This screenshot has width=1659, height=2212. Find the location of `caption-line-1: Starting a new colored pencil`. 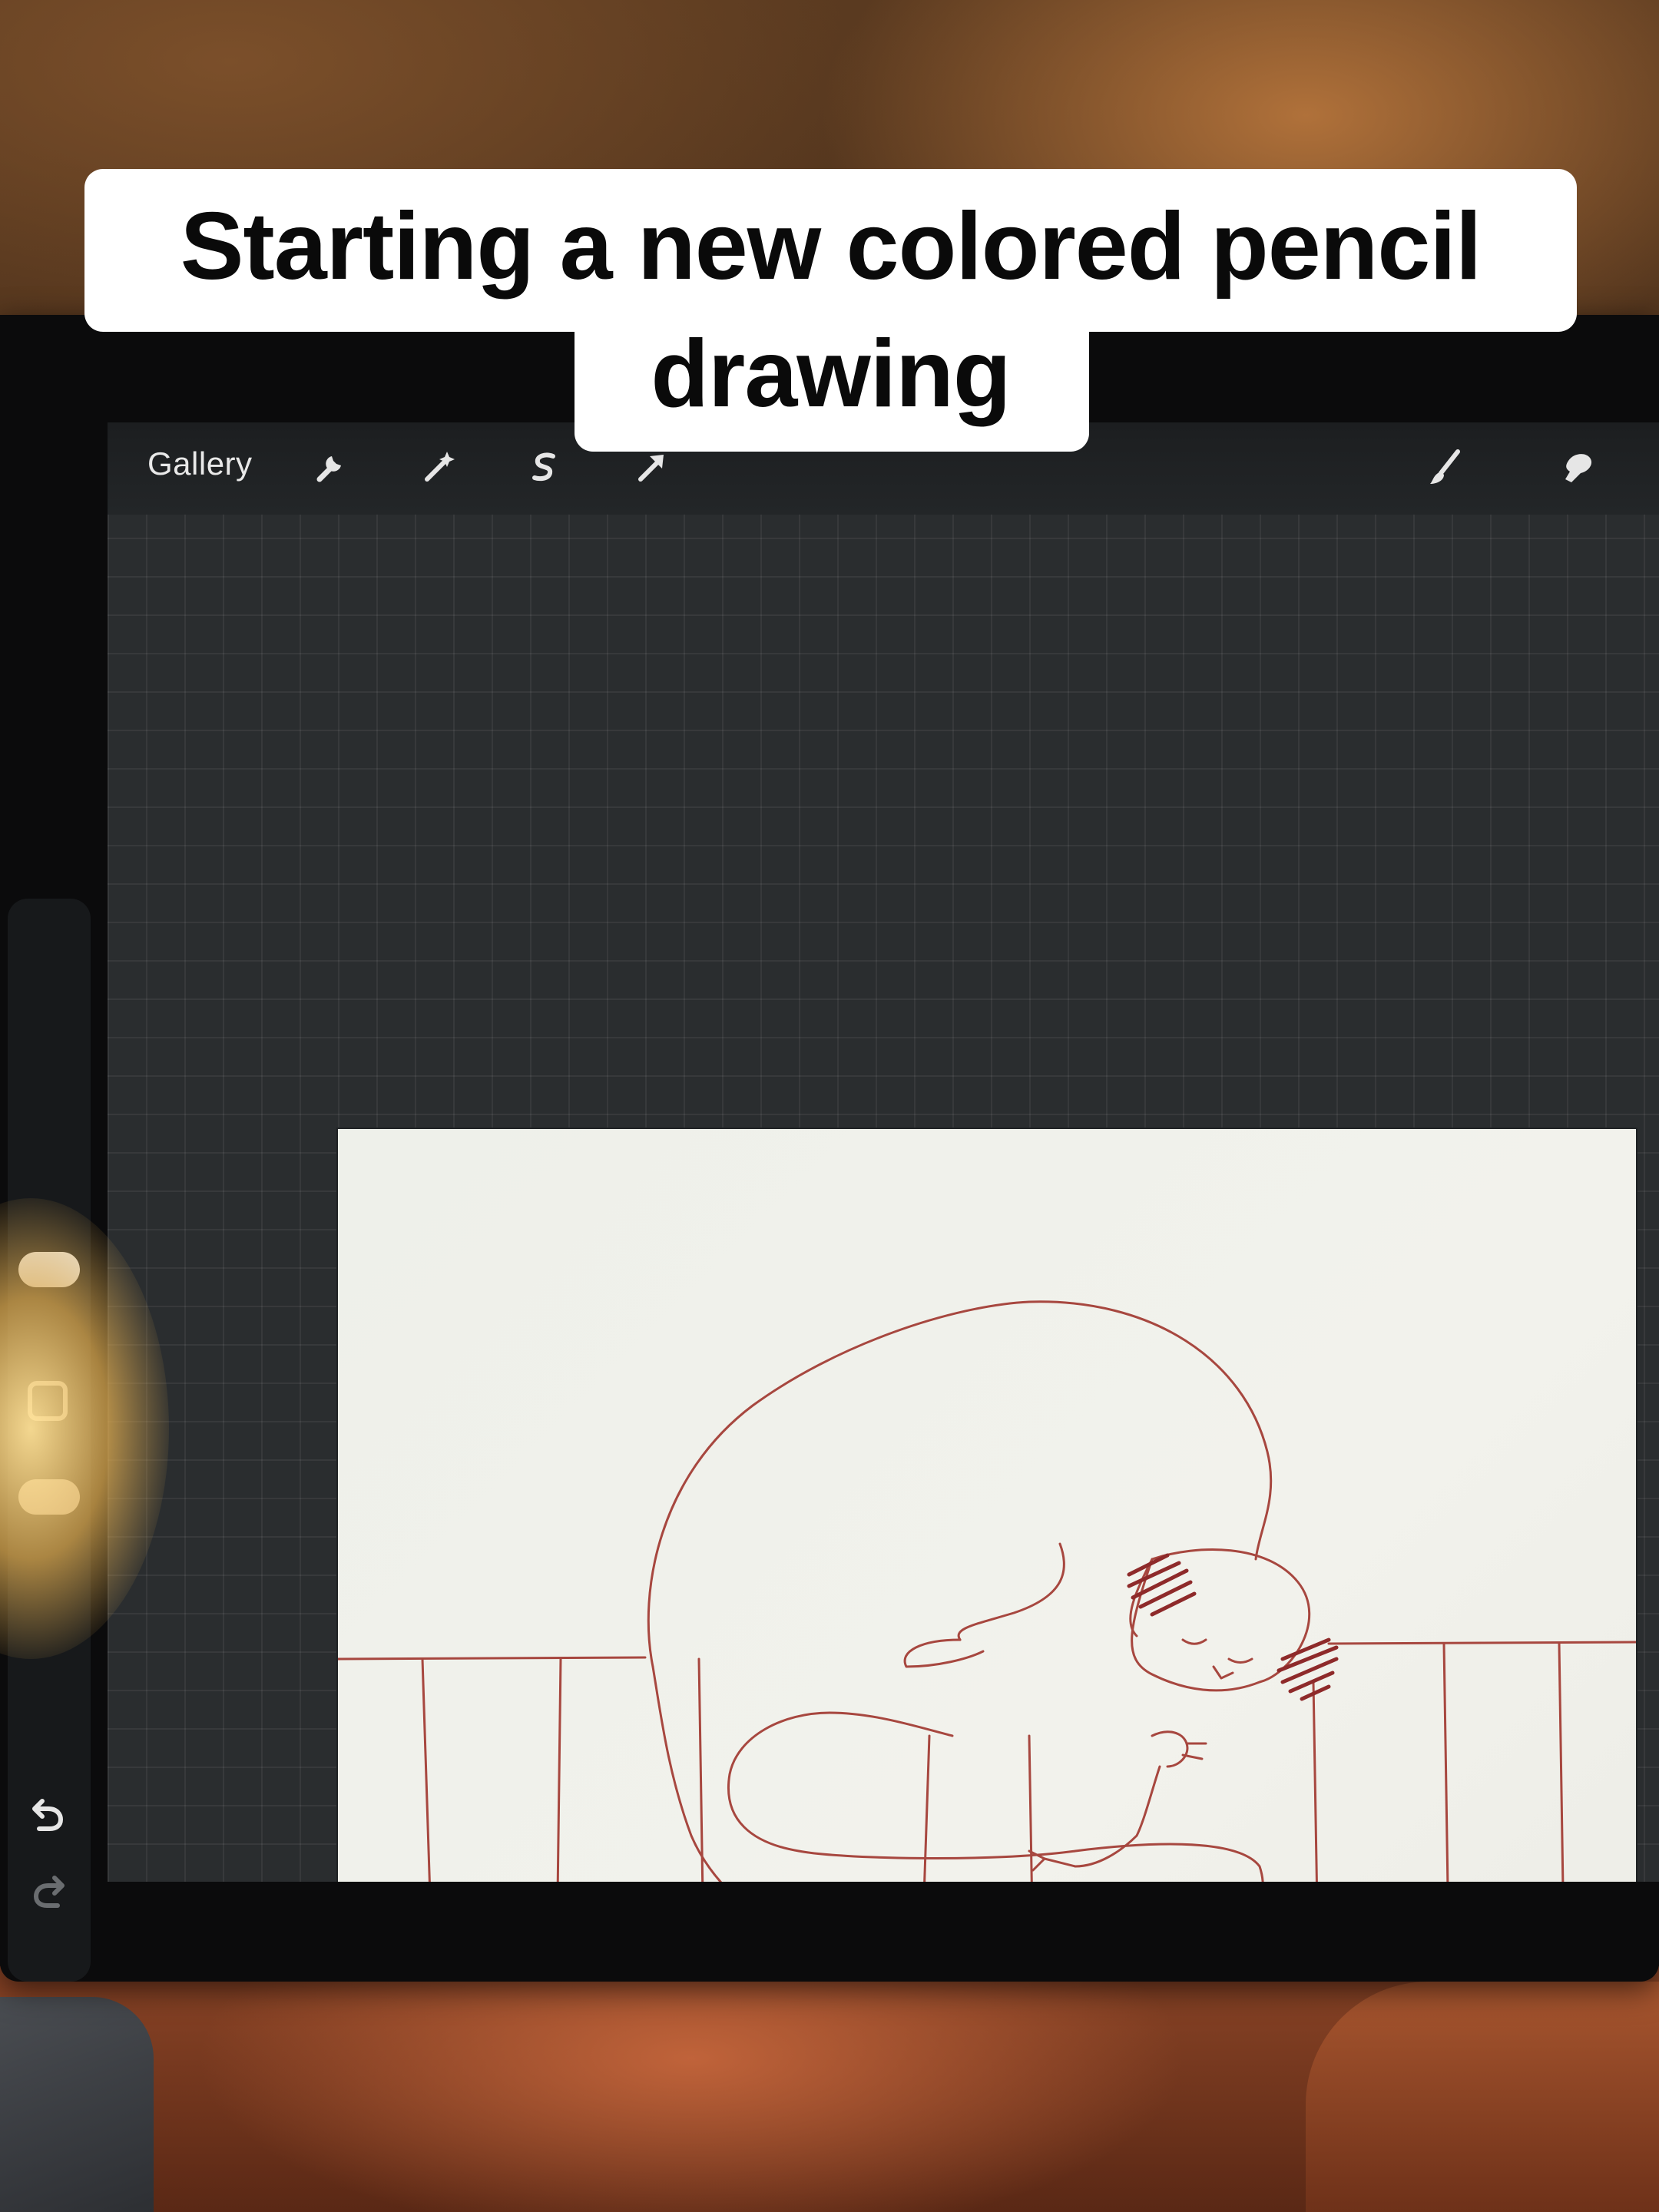

caption-line-1: Starting a new colored pencil is located at coordinates (831, 247).